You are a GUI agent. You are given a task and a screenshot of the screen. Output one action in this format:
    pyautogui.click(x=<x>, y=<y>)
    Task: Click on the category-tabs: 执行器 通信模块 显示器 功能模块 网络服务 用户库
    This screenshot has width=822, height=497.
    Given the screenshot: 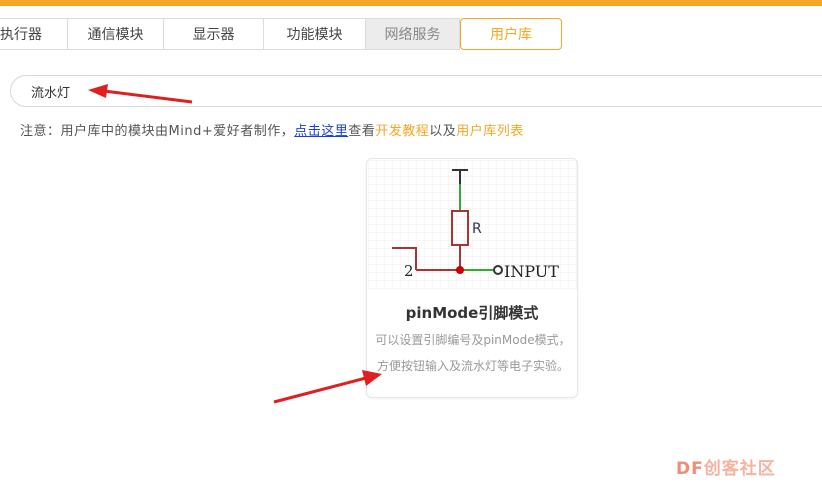 What is the action you would take?
    pyautogui.click(x=281, y=35)
    